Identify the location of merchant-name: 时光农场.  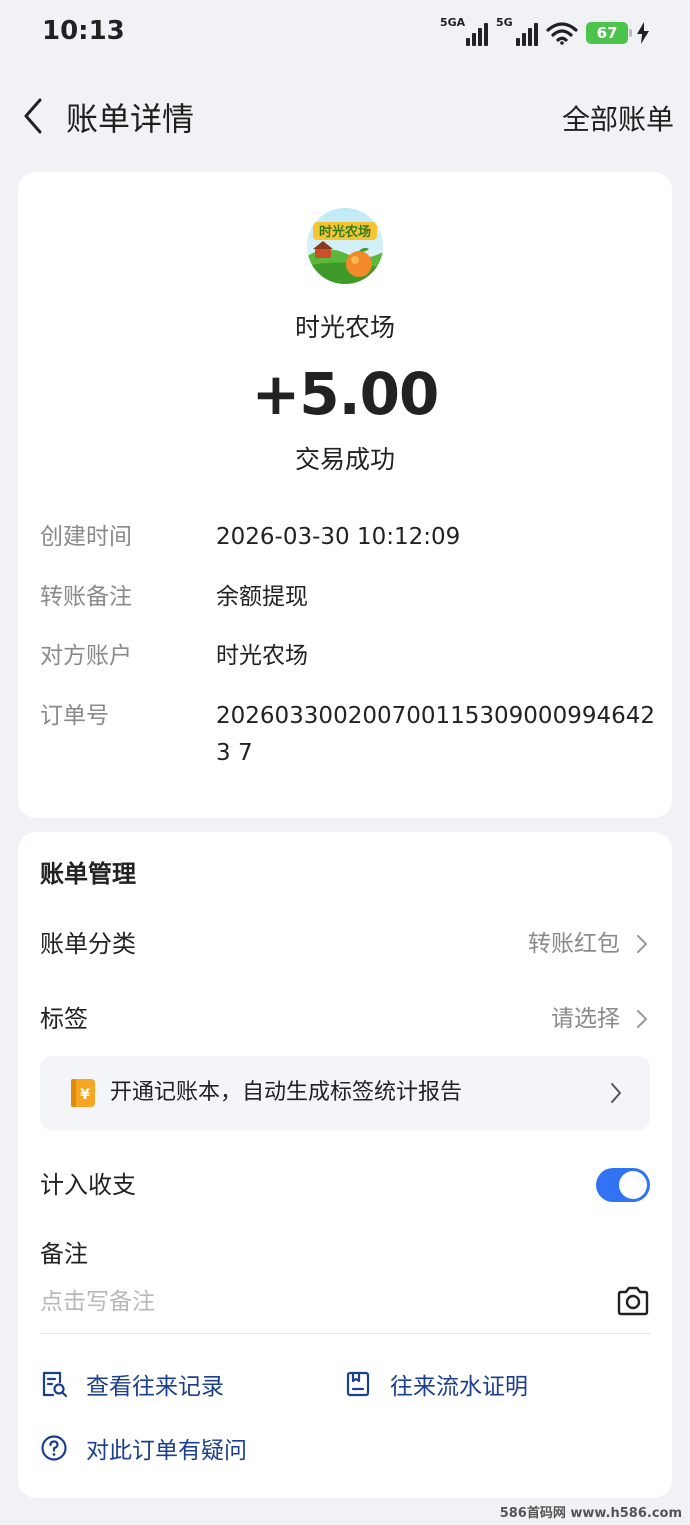
(344, 327).